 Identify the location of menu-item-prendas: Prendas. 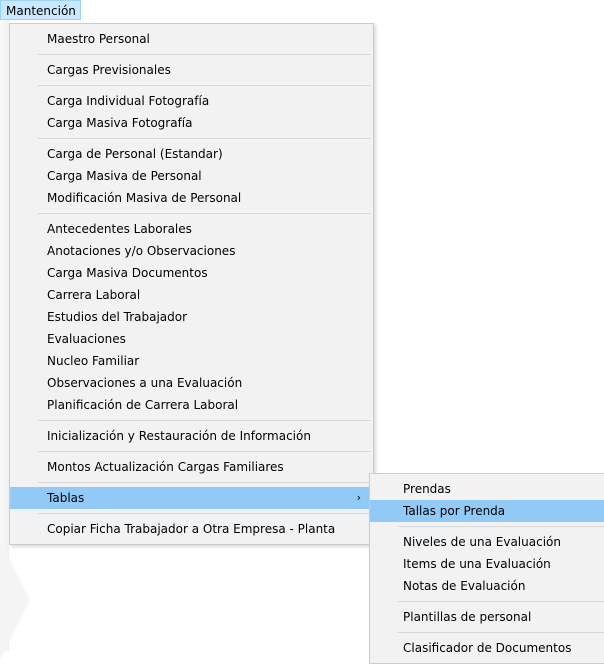
(487, 489).